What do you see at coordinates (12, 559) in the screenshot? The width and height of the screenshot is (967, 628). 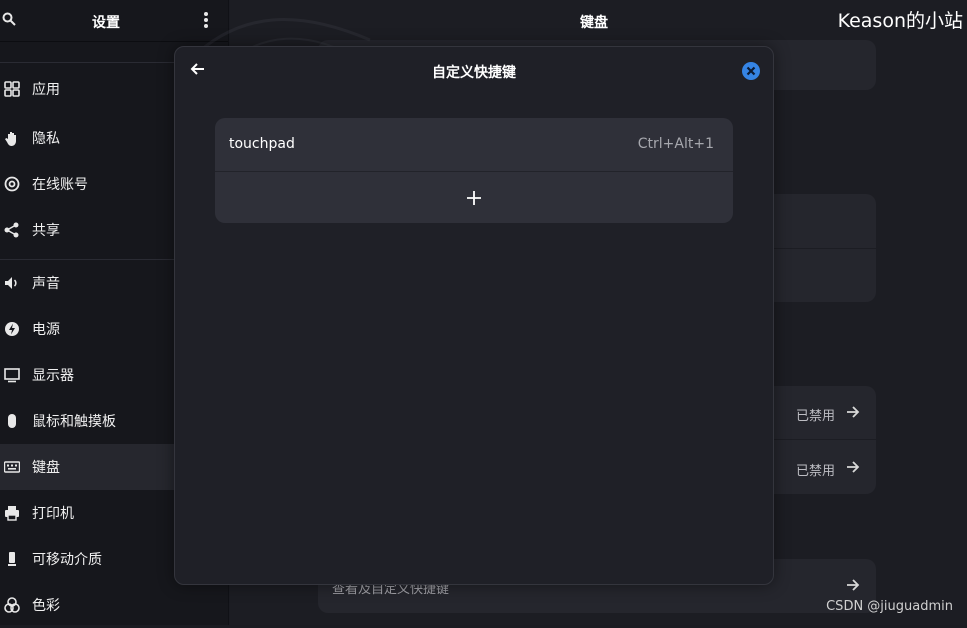 I see `usb-drive-icon` at bounding box center [12, 559].